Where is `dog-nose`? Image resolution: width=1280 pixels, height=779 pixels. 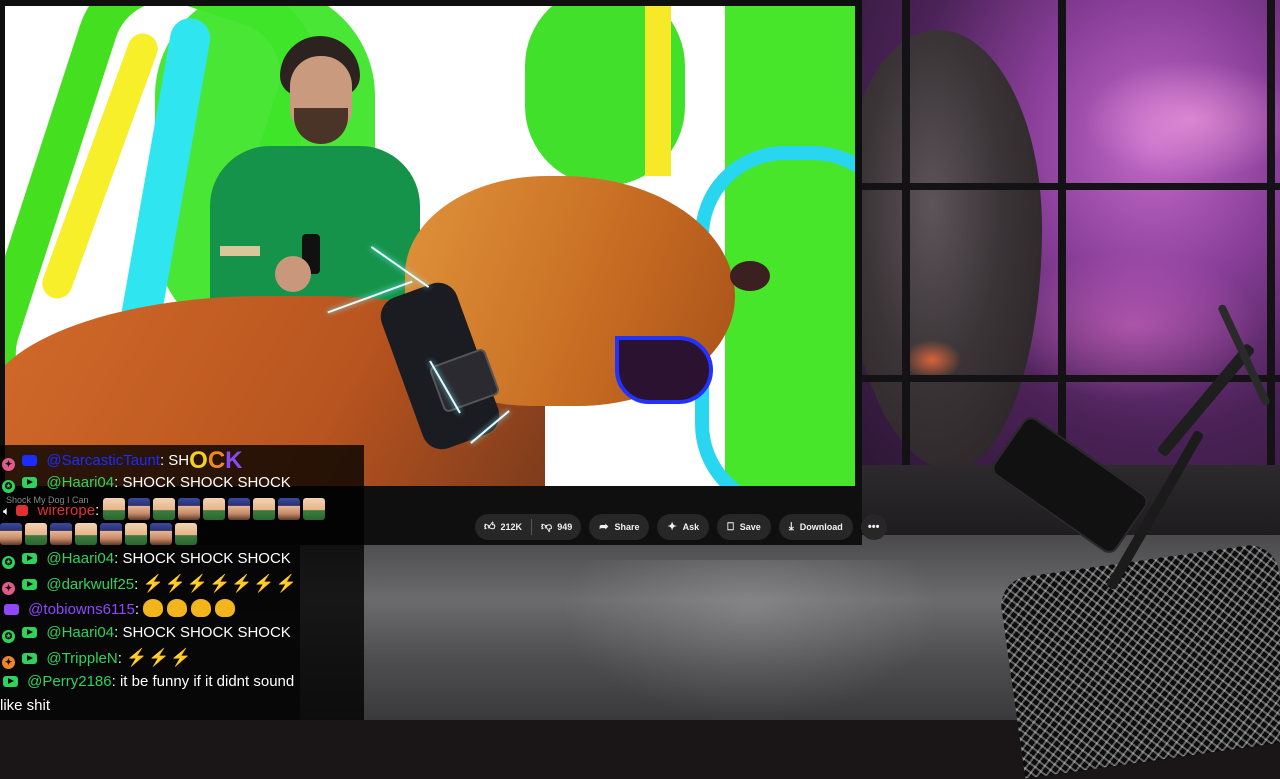
dog-nose is located at coordinates (750, 276).